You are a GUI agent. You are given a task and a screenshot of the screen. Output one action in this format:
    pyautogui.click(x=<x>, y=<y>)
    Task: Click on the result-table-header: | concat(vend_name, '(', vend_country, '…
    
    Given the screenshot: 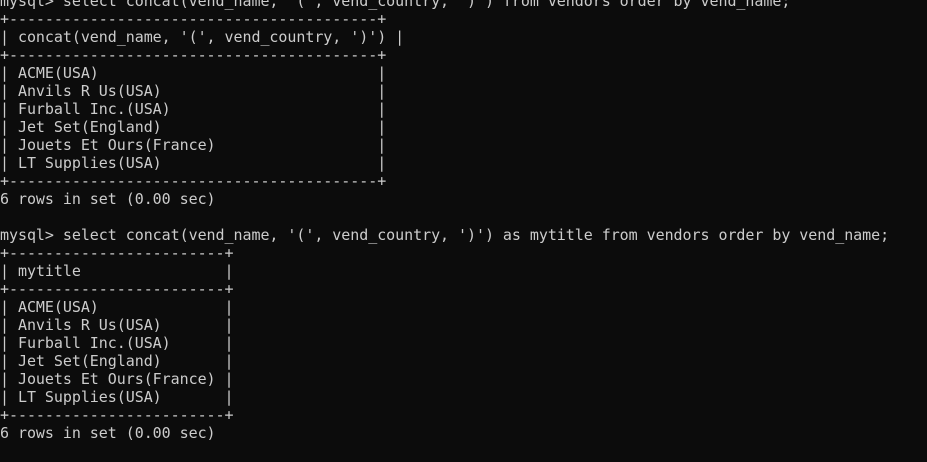 What is the action you would take?
    pyautogui.click(x=202, y=37)
    